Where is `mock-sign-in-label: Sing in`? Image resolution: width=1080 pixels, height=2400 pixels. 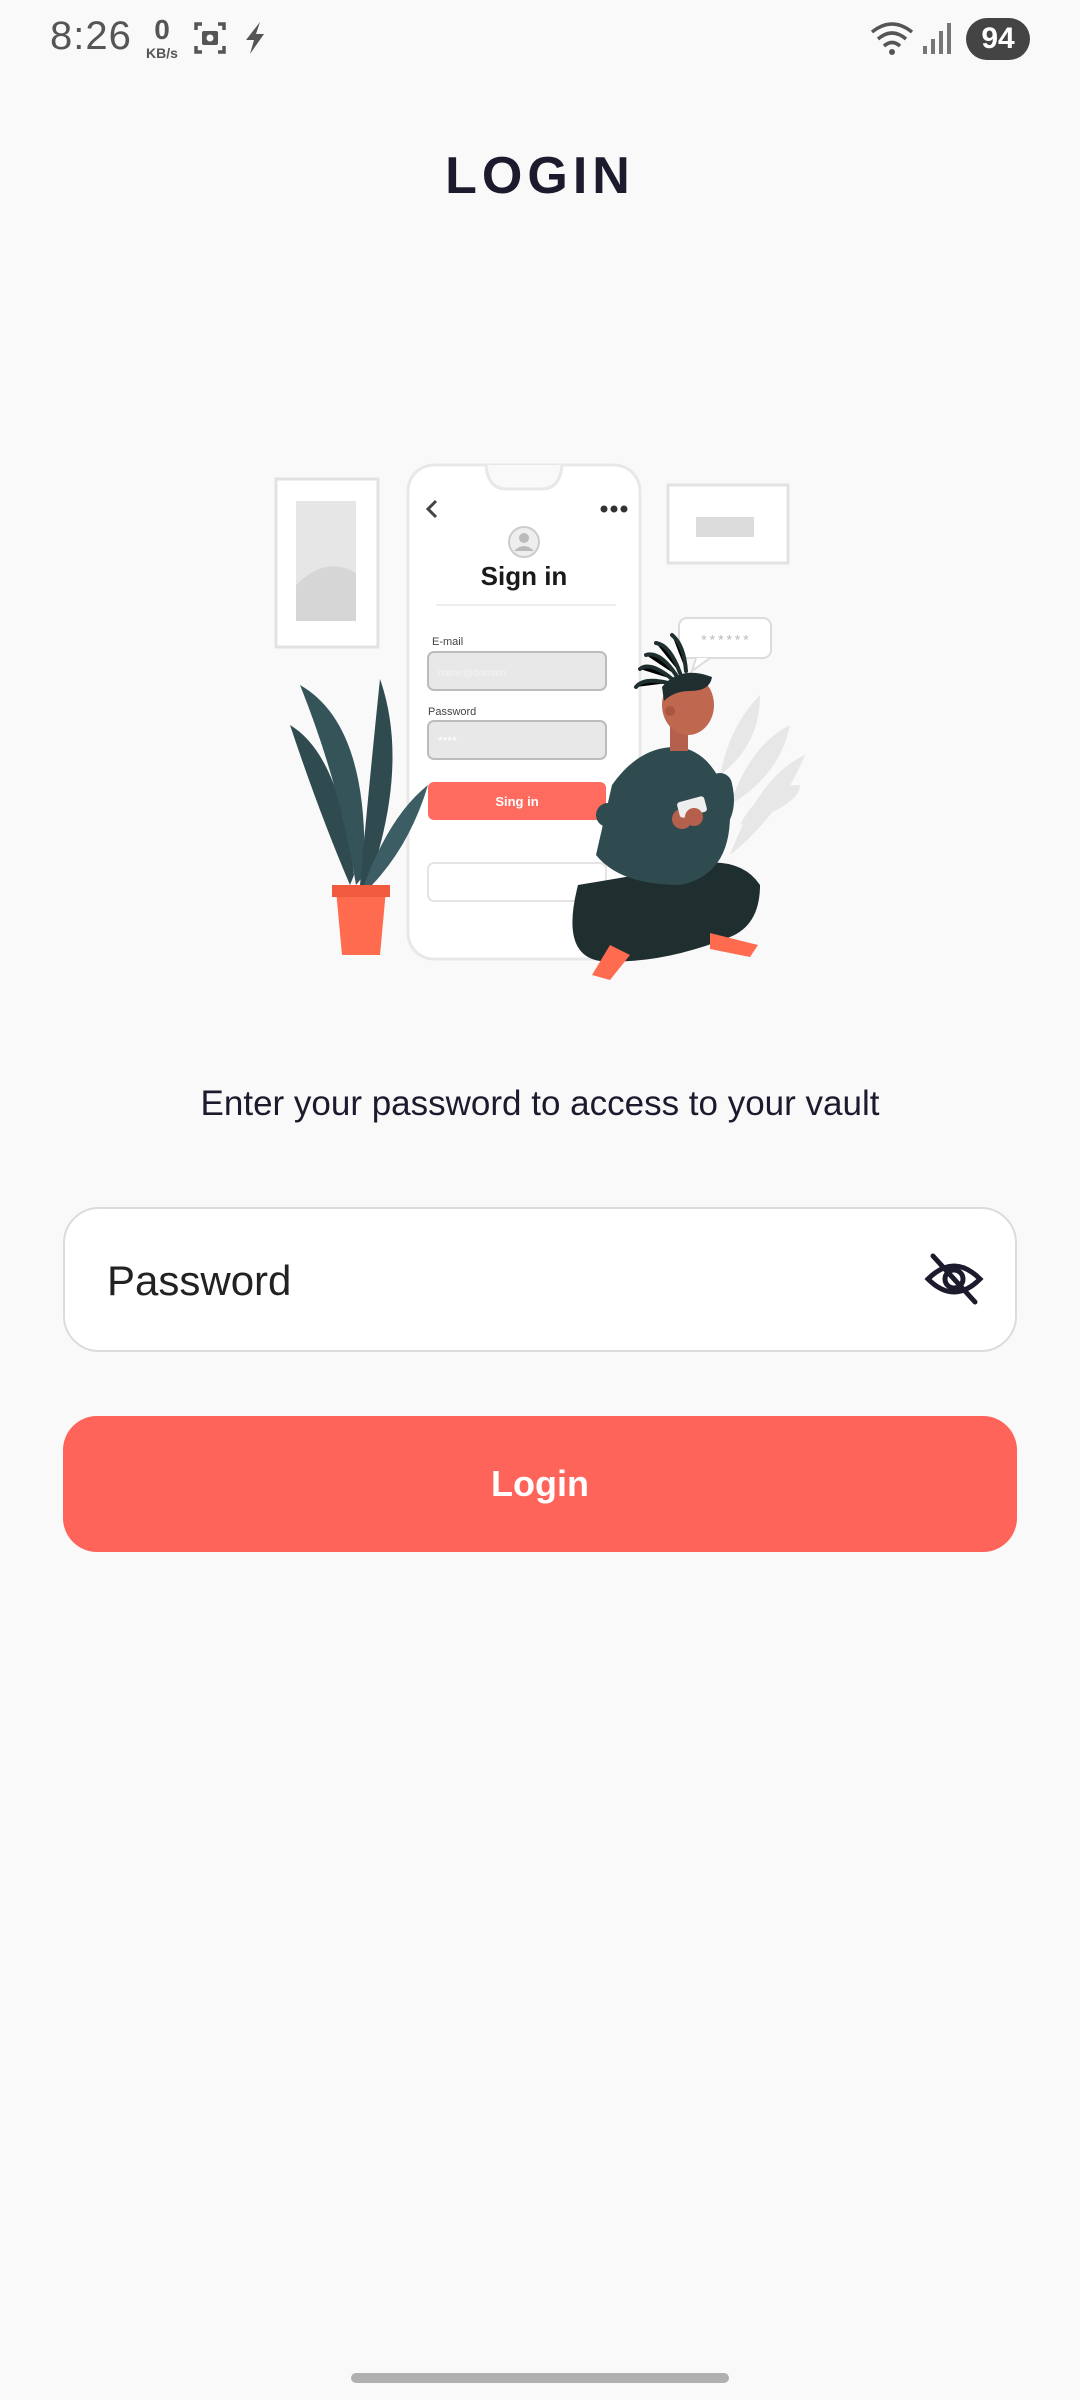 mock-sign-in-label: Sing in is located at coordinates (516, 801).